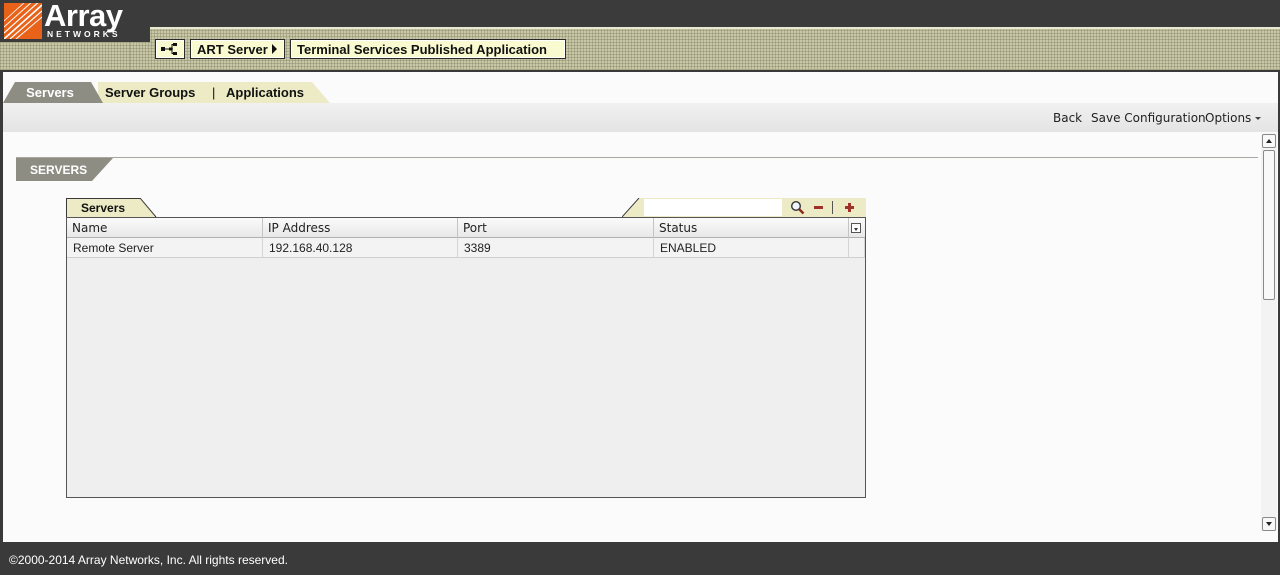 The width and height of the screenshot is (1280, 575). Describe the element at coordinates (360, 247) in the screenshot. I see `cell-ip-address: 192.168.40.128` at that location.